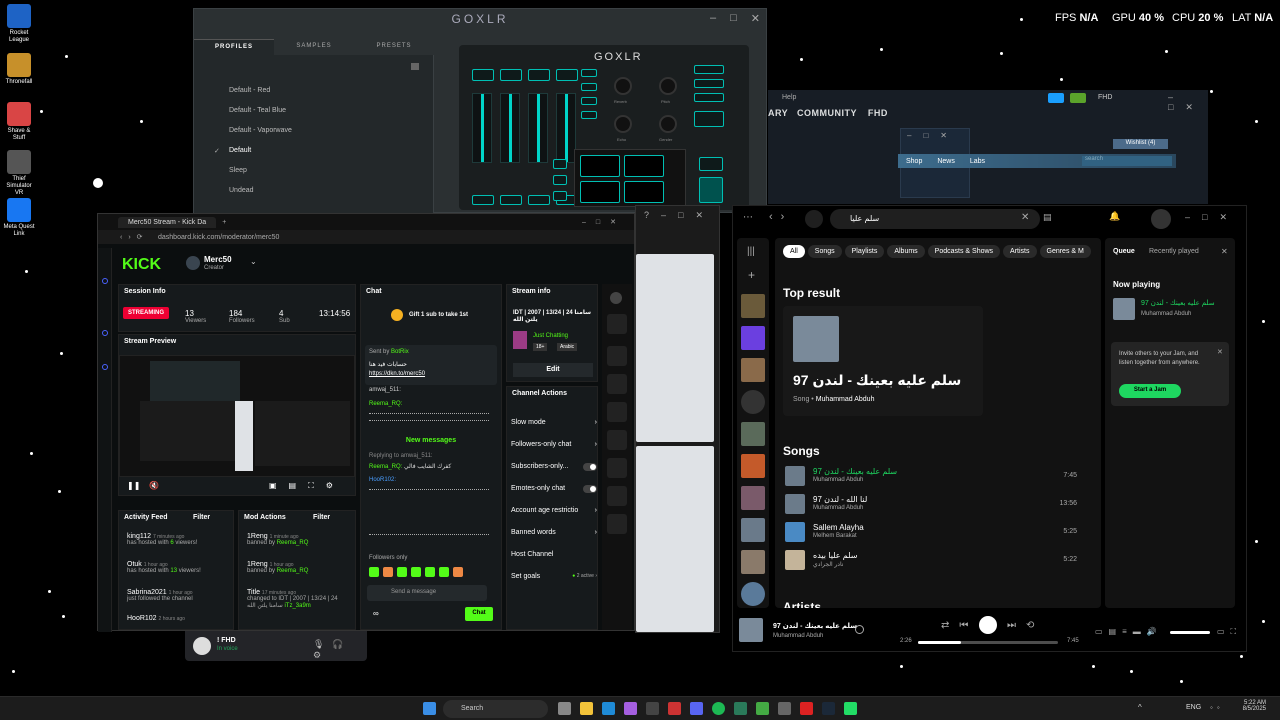  I want to click on action-followers-only: Followers-only chat ›, so click(554, 444).